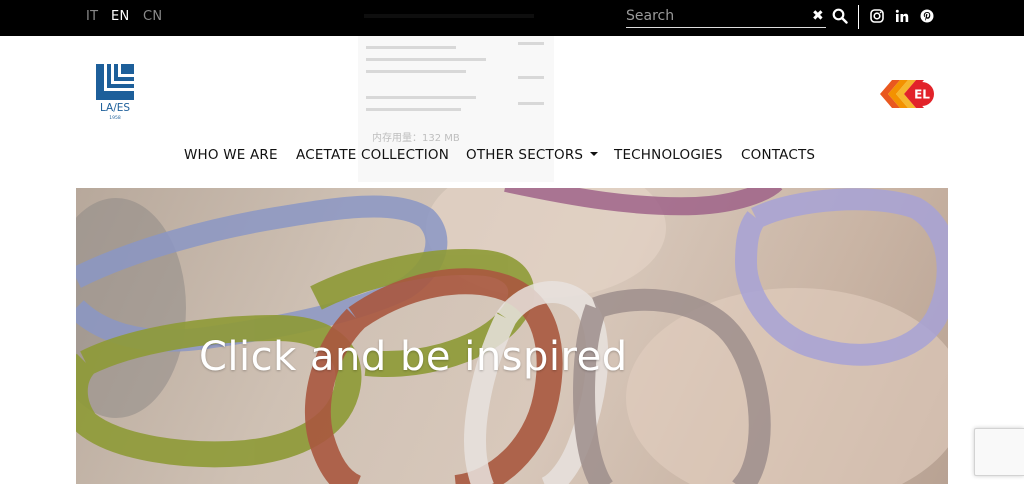  I want to click on nav-other-sectors-label: OTHER SECTORS, so click(525, 155).